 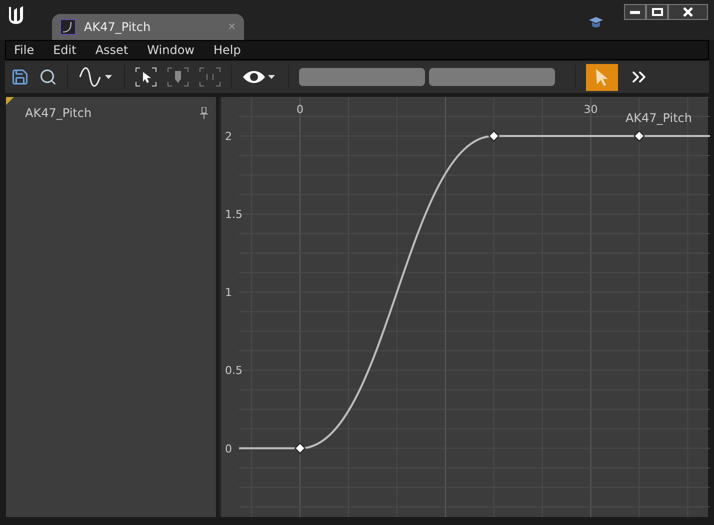 What do you see at coordinates (227, 50) in the screenshot?
I see `menu-item: Help` at bounding box center [227, 50].